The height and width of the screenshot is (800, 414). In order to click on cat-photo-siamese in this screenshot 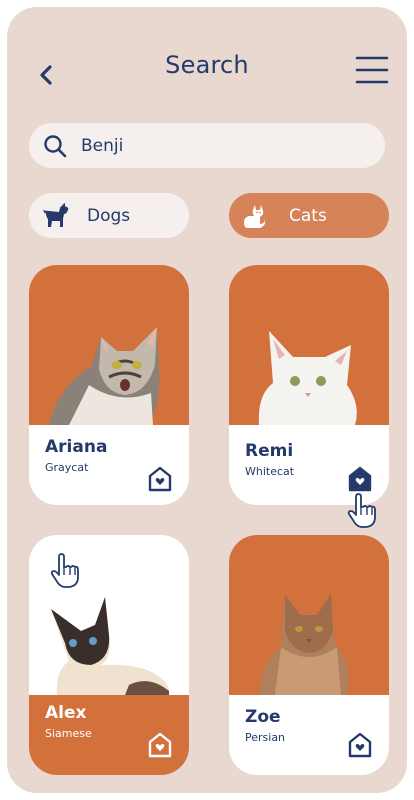, I will do `click(110, 646)`.